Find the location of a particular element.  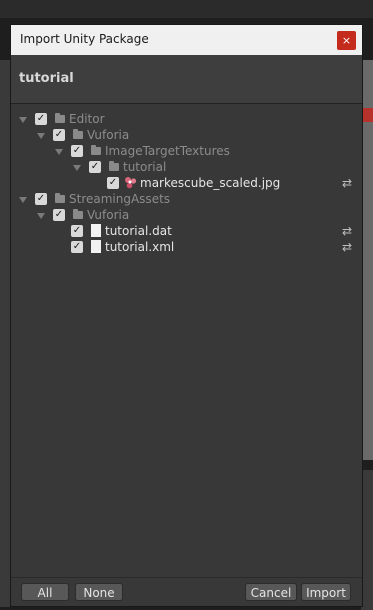

tree-row-imagetargettextures: ✓ ImageTargetTextures is located at coordinates (186, 152).